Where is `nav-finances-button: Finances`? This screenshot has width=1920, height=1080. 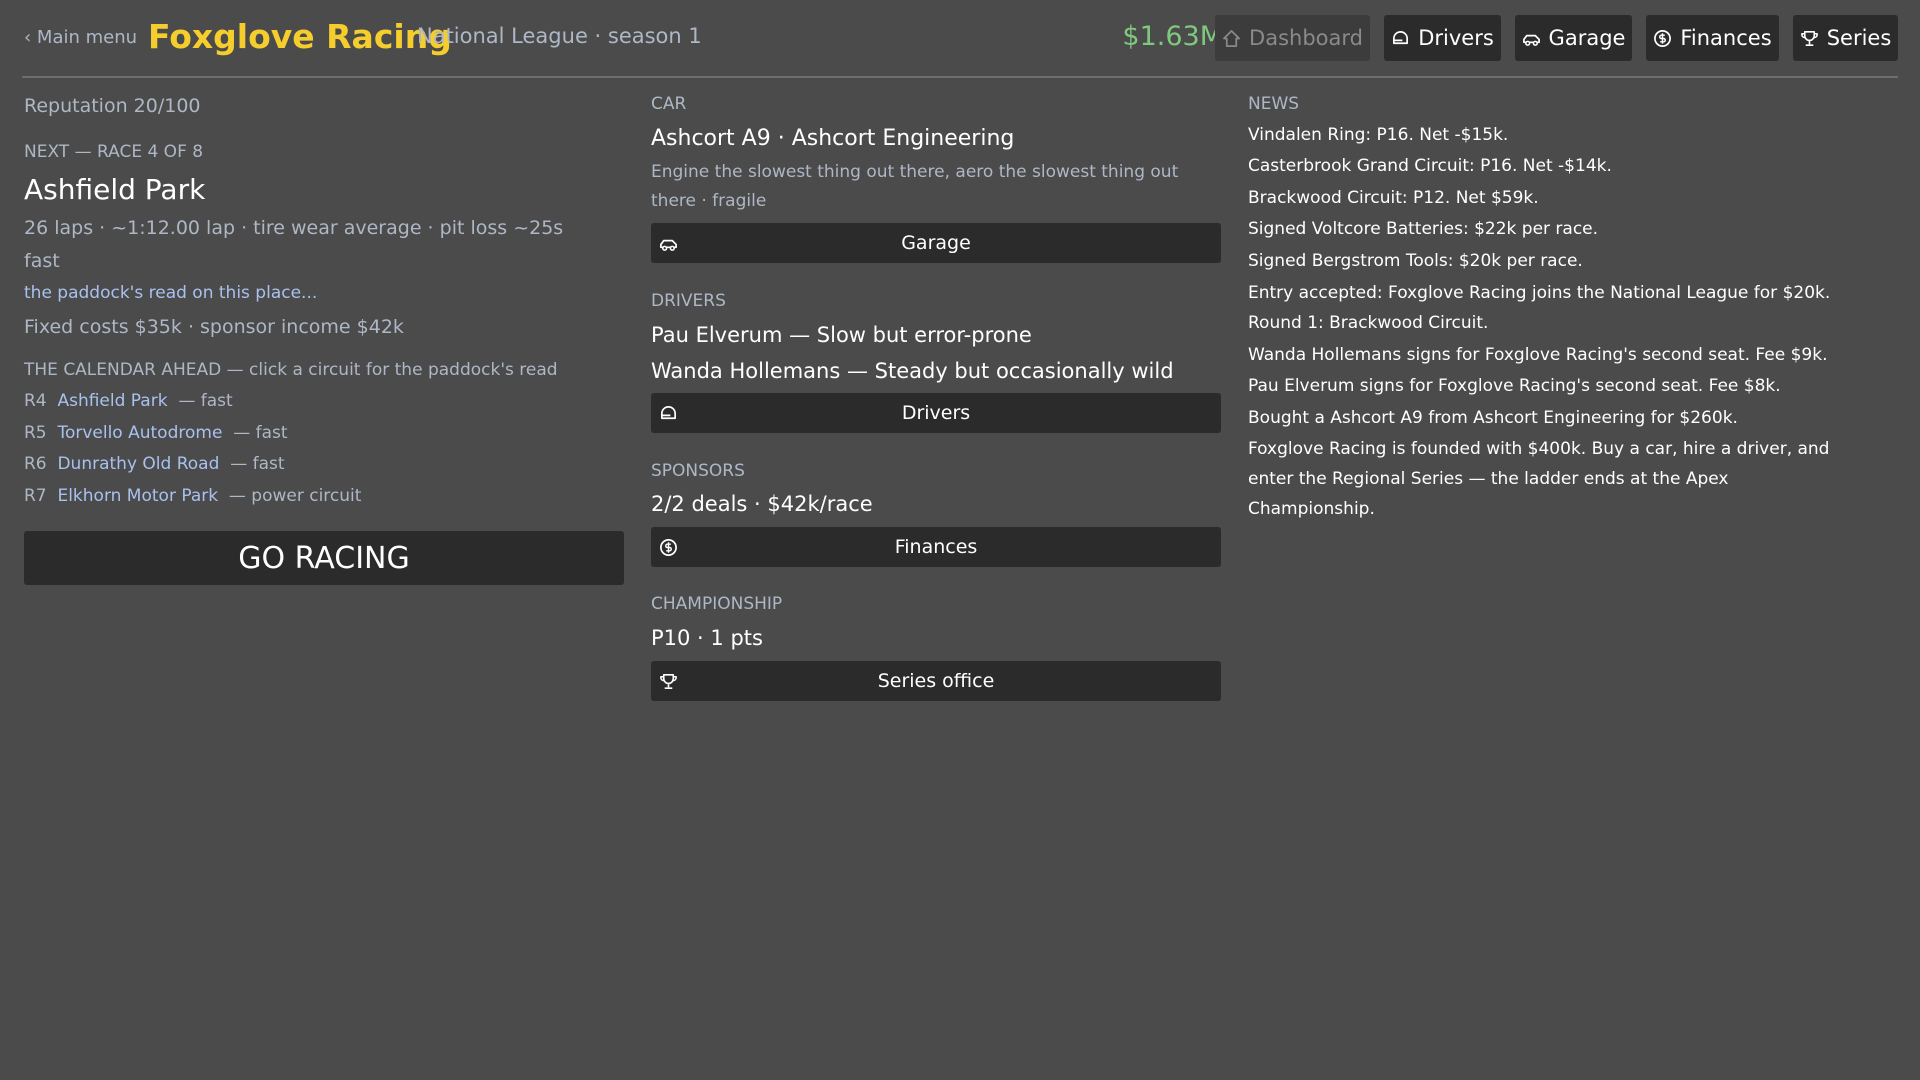 nav-finances-button: Finances is located at coordinates (1712, 38).